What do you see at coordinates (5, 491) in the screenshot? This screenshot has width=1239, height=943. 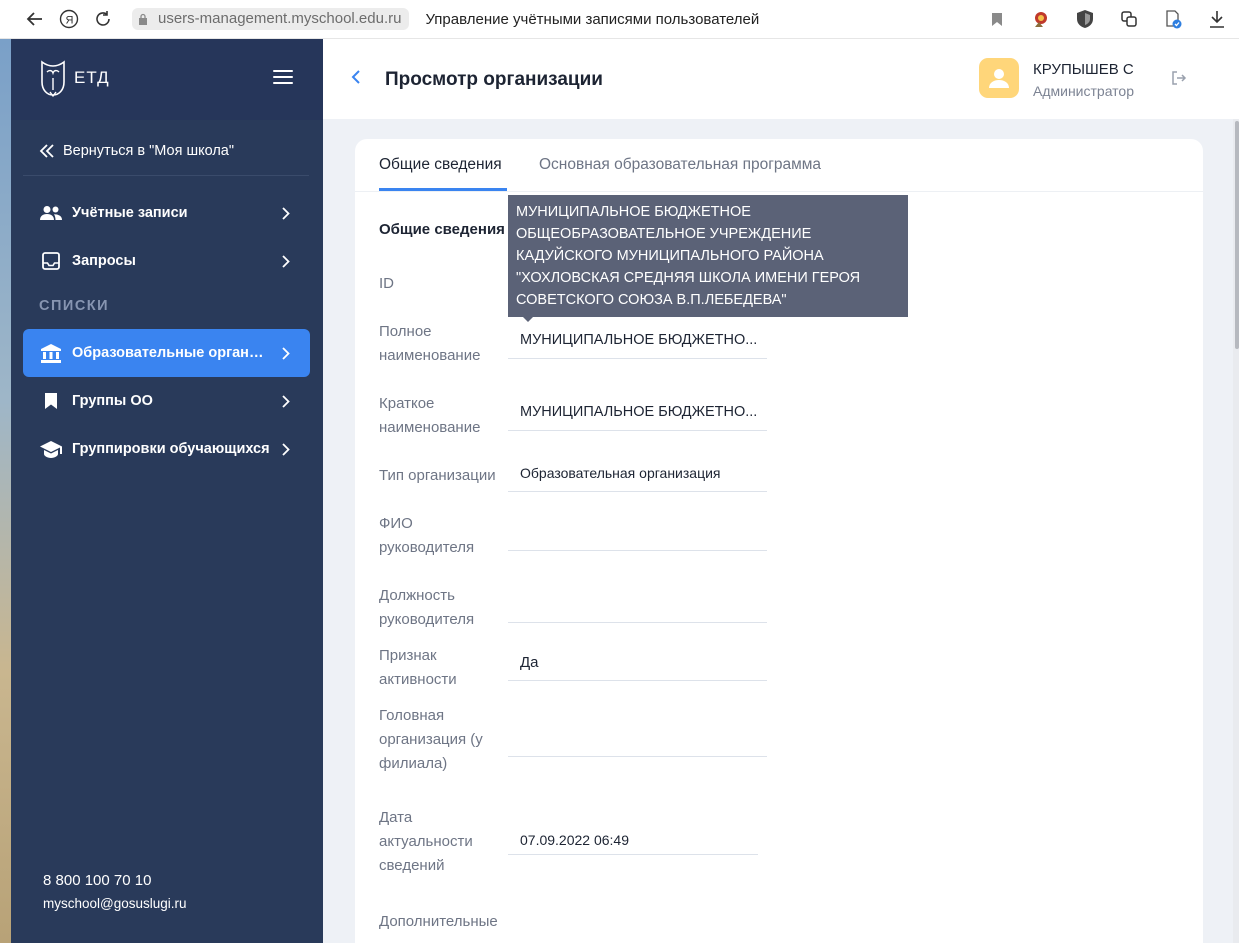 I see `desktop-background-strip` at bounding box center [5, 491].